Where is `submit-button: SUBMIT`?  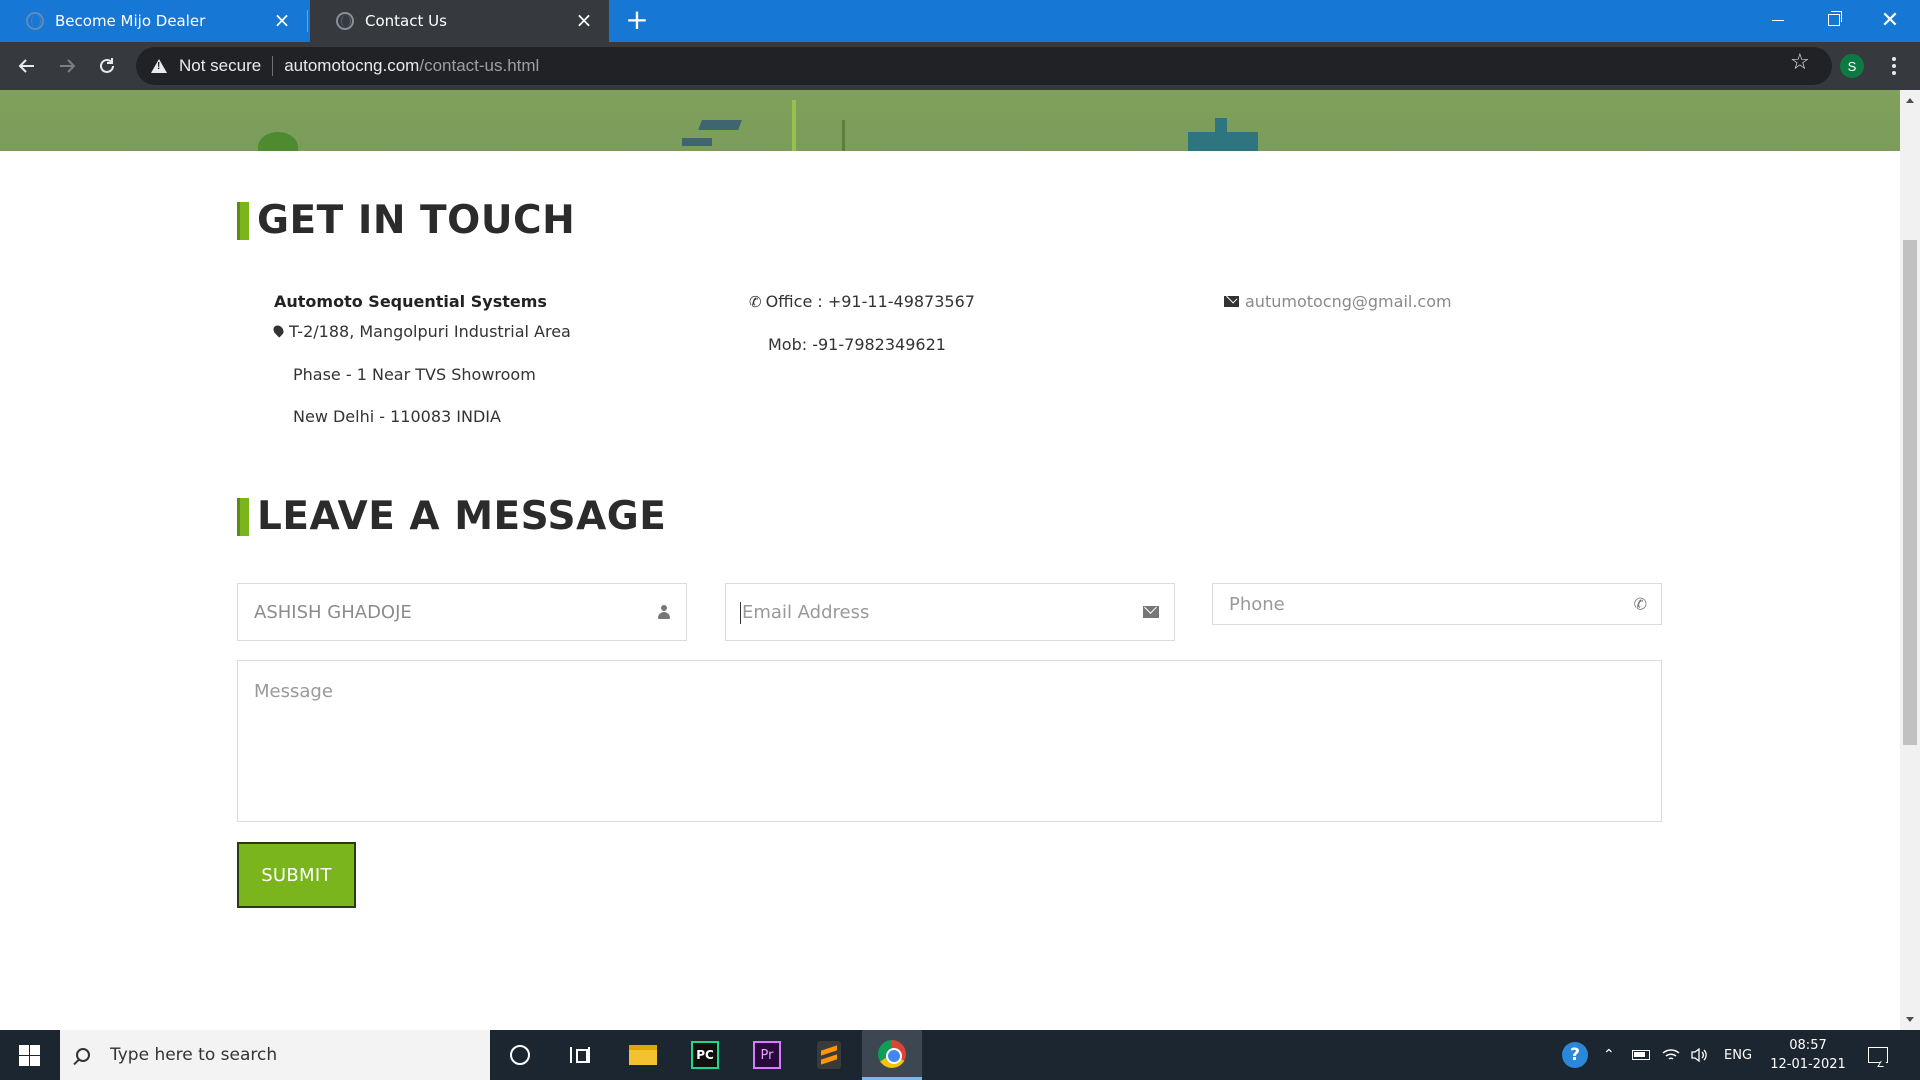
submit-button: SUBMIT is located at coordinates (296, 875).